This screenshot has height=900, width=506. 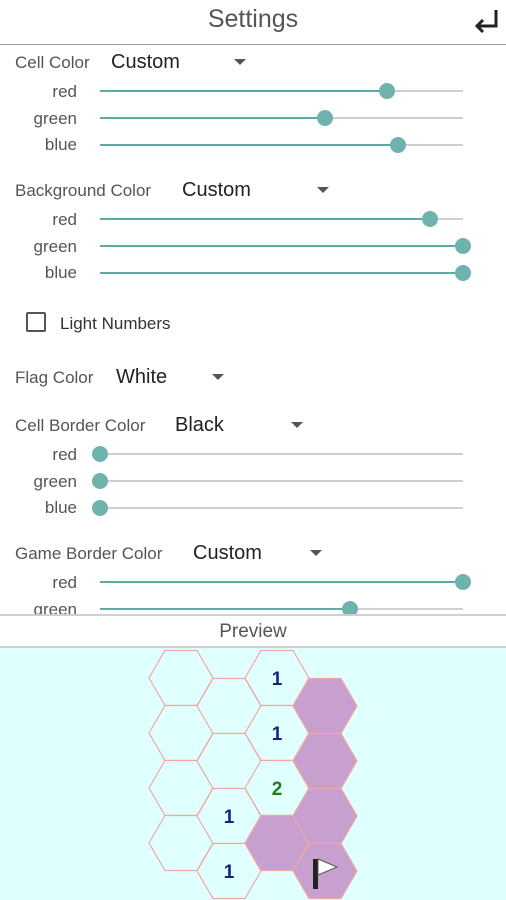 I want to click on background-color-red-label: red, so click(x=64, y=219).